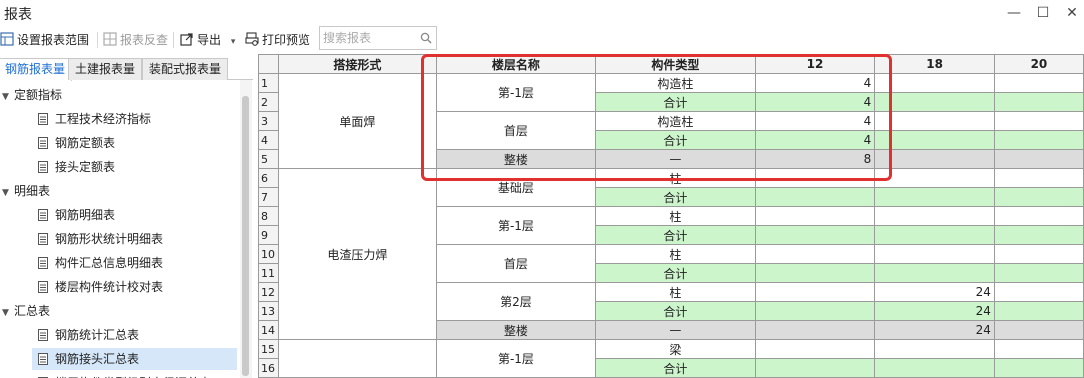  Describe the element at coordinates (277, 40) in the screenshot. I see `print-preview-button: 打印预览` at that location.